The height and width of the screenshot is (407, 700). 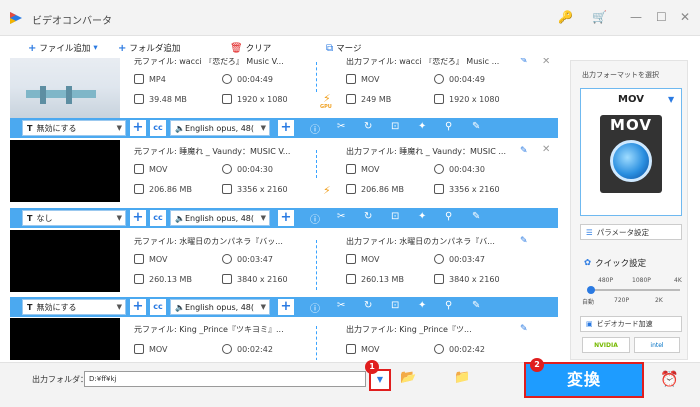 I want to click on cart-icon: 🛒, so click(x=599, y=17).